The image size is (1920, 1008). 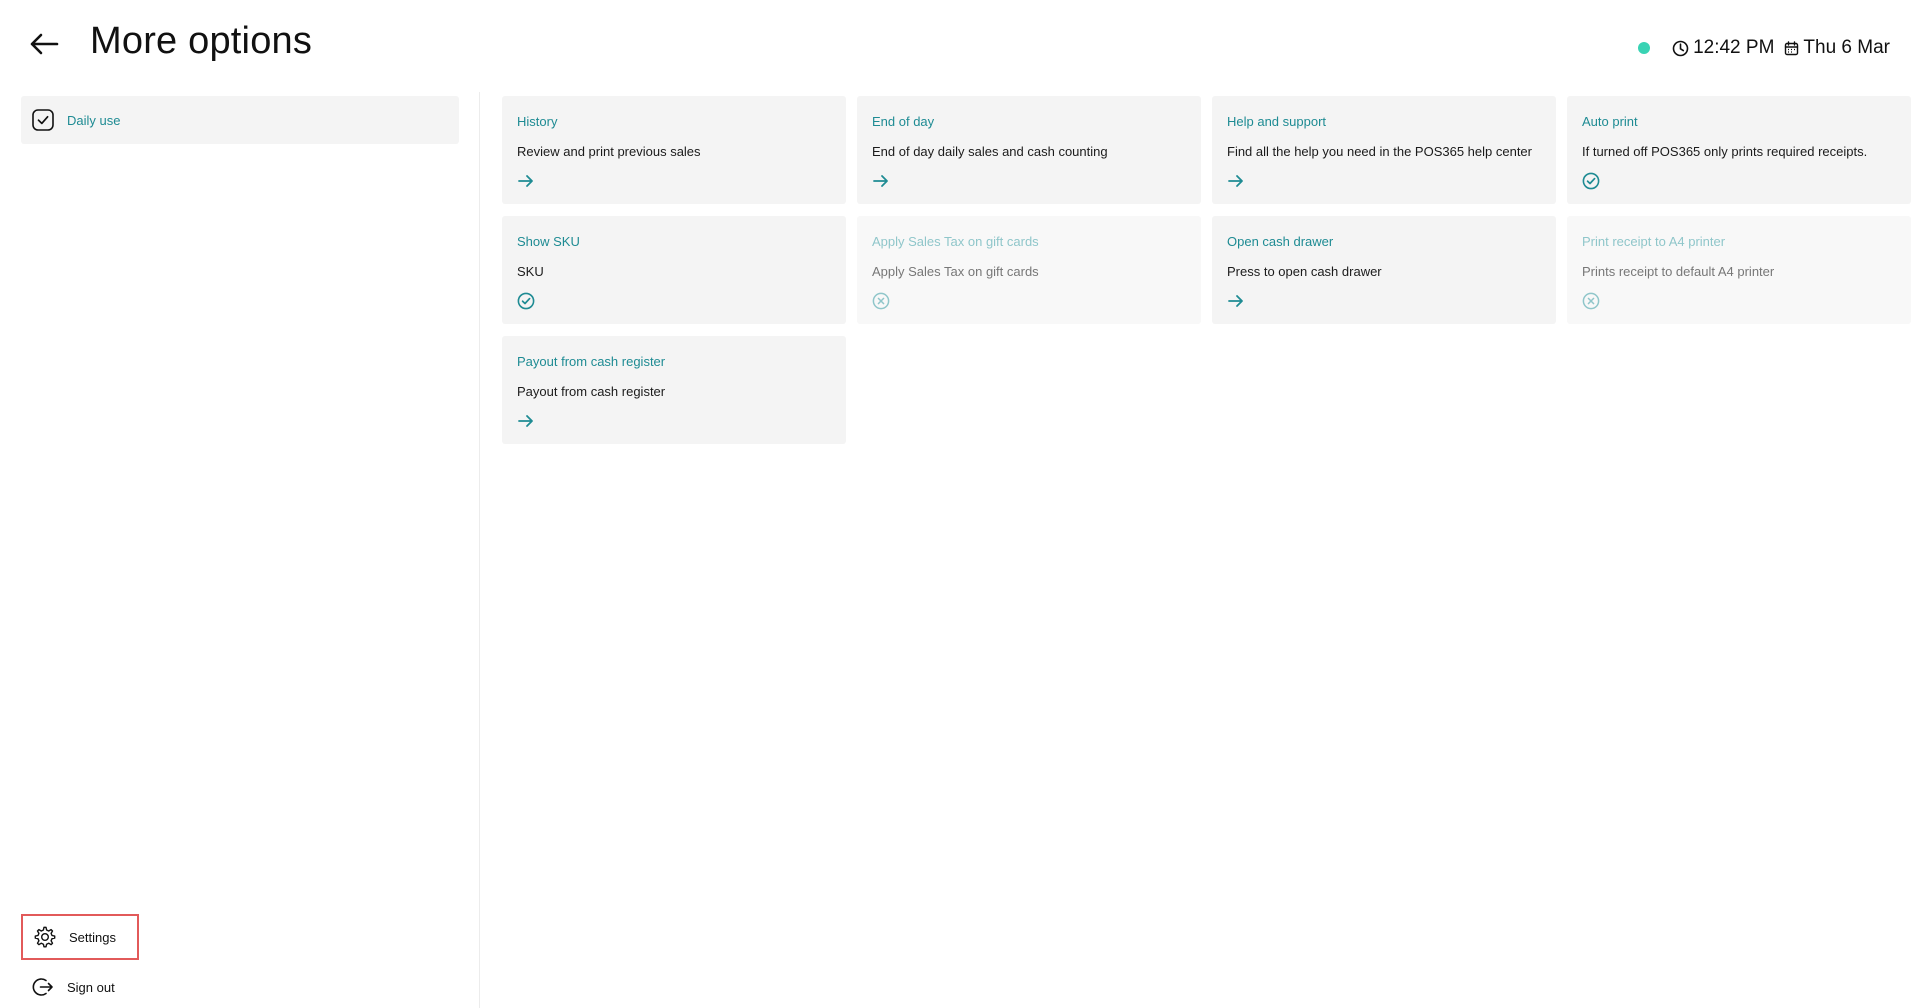 I want to click on gear-icon, so click(x=45, y=937).